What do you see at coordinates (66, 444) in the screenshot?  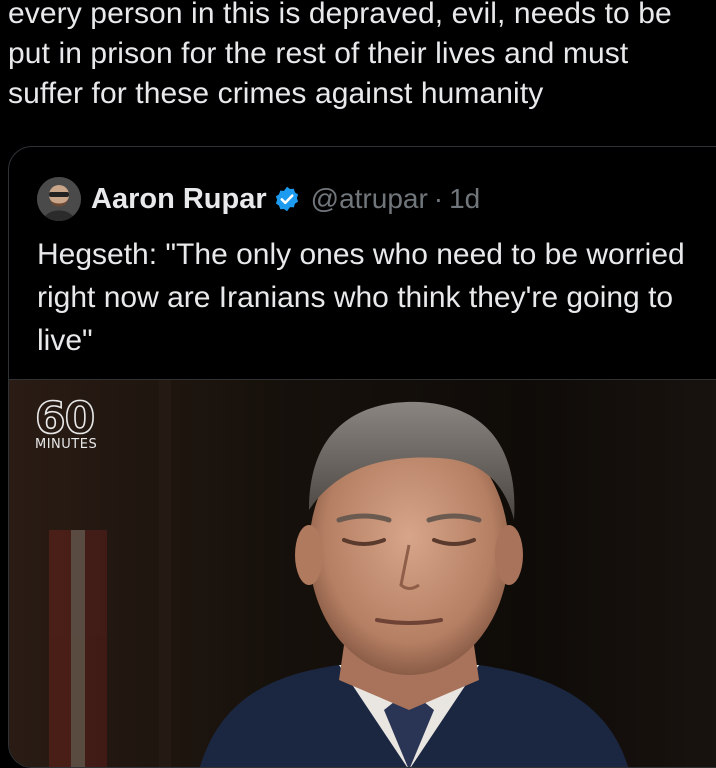 I see `logo-word: MINUTES` at bounding box center [66, 444].